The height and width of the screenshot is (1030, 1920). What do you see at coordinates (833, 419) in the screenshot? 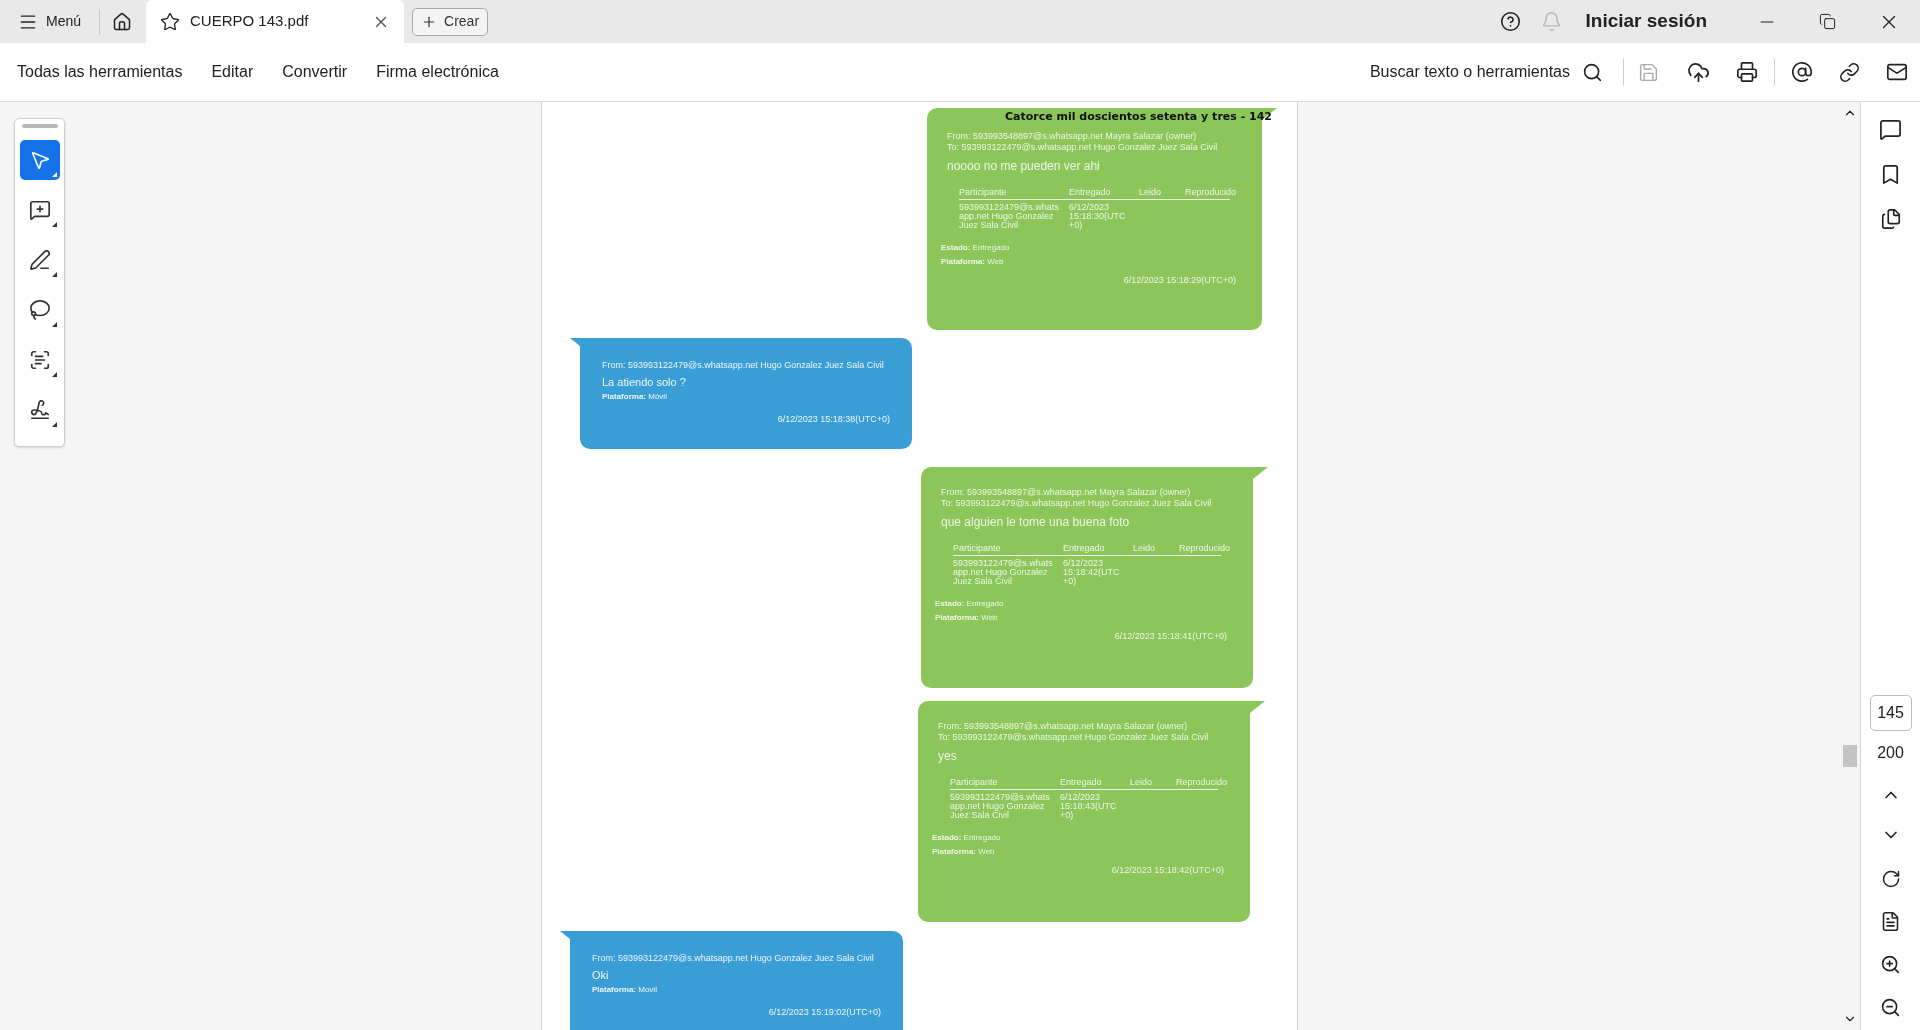
I see `message-timestamp: 6/12/2023 15:18:38(UTC+0)` at bounding box center [833, 419].